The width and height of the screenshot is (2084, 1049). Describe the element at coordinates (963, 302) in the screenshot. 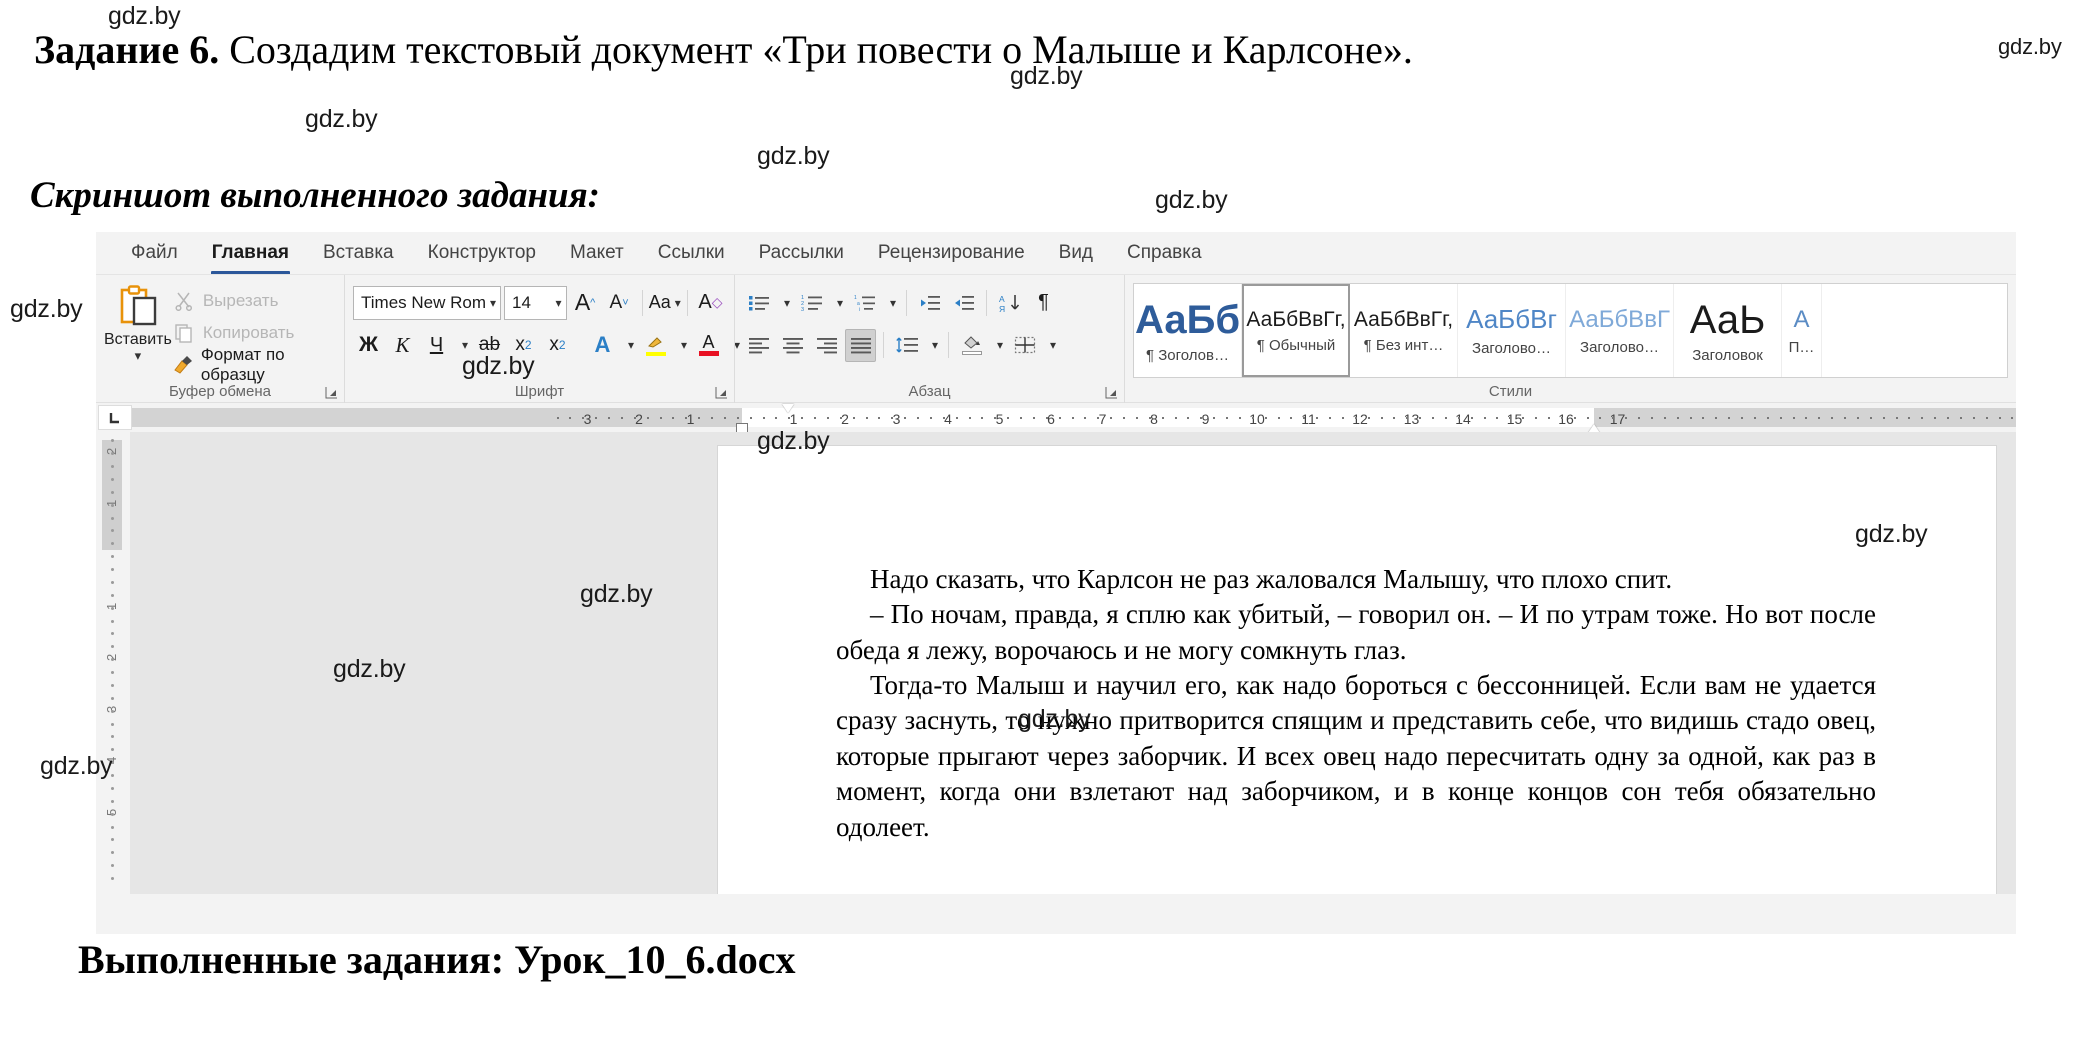

I see `increase-indent-button` at that location.